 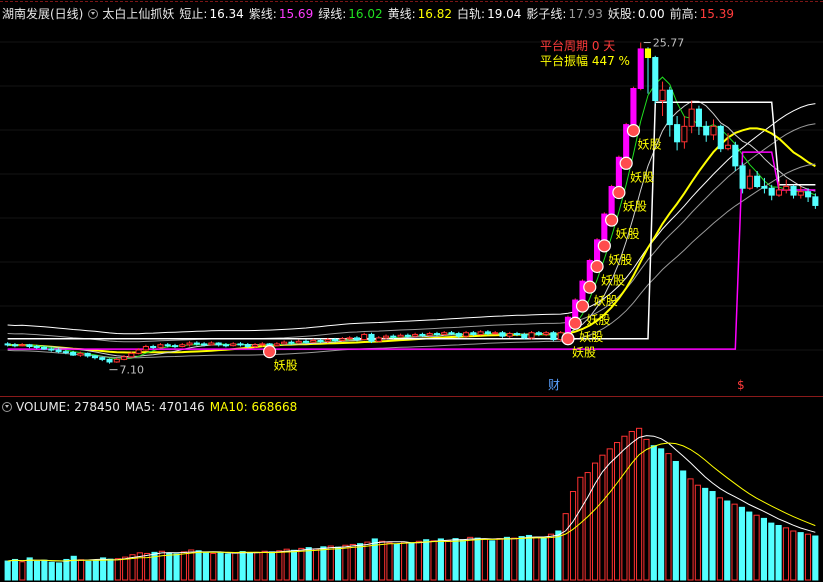 What do you see at coordinates (401, 14) in the screenshot?
I see `indicator-readout-label: 黄线:` at bounding box center [401, 14].